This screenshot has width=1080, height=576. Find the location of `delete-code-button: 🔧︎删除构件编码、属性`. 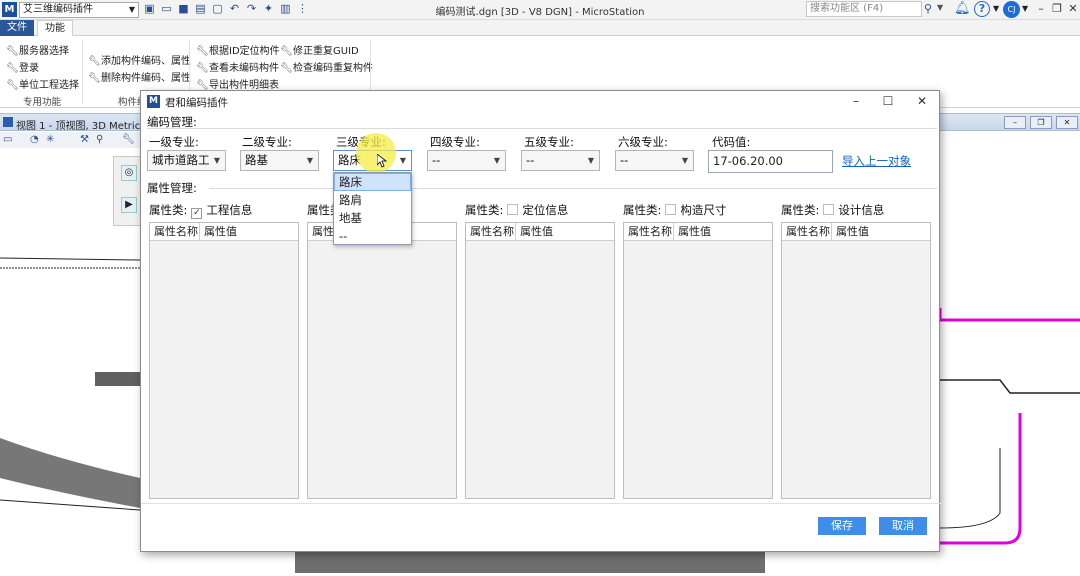

delete-code-button: 🔧︎删除构件编码、属性 is located at coordinates (139, 76).